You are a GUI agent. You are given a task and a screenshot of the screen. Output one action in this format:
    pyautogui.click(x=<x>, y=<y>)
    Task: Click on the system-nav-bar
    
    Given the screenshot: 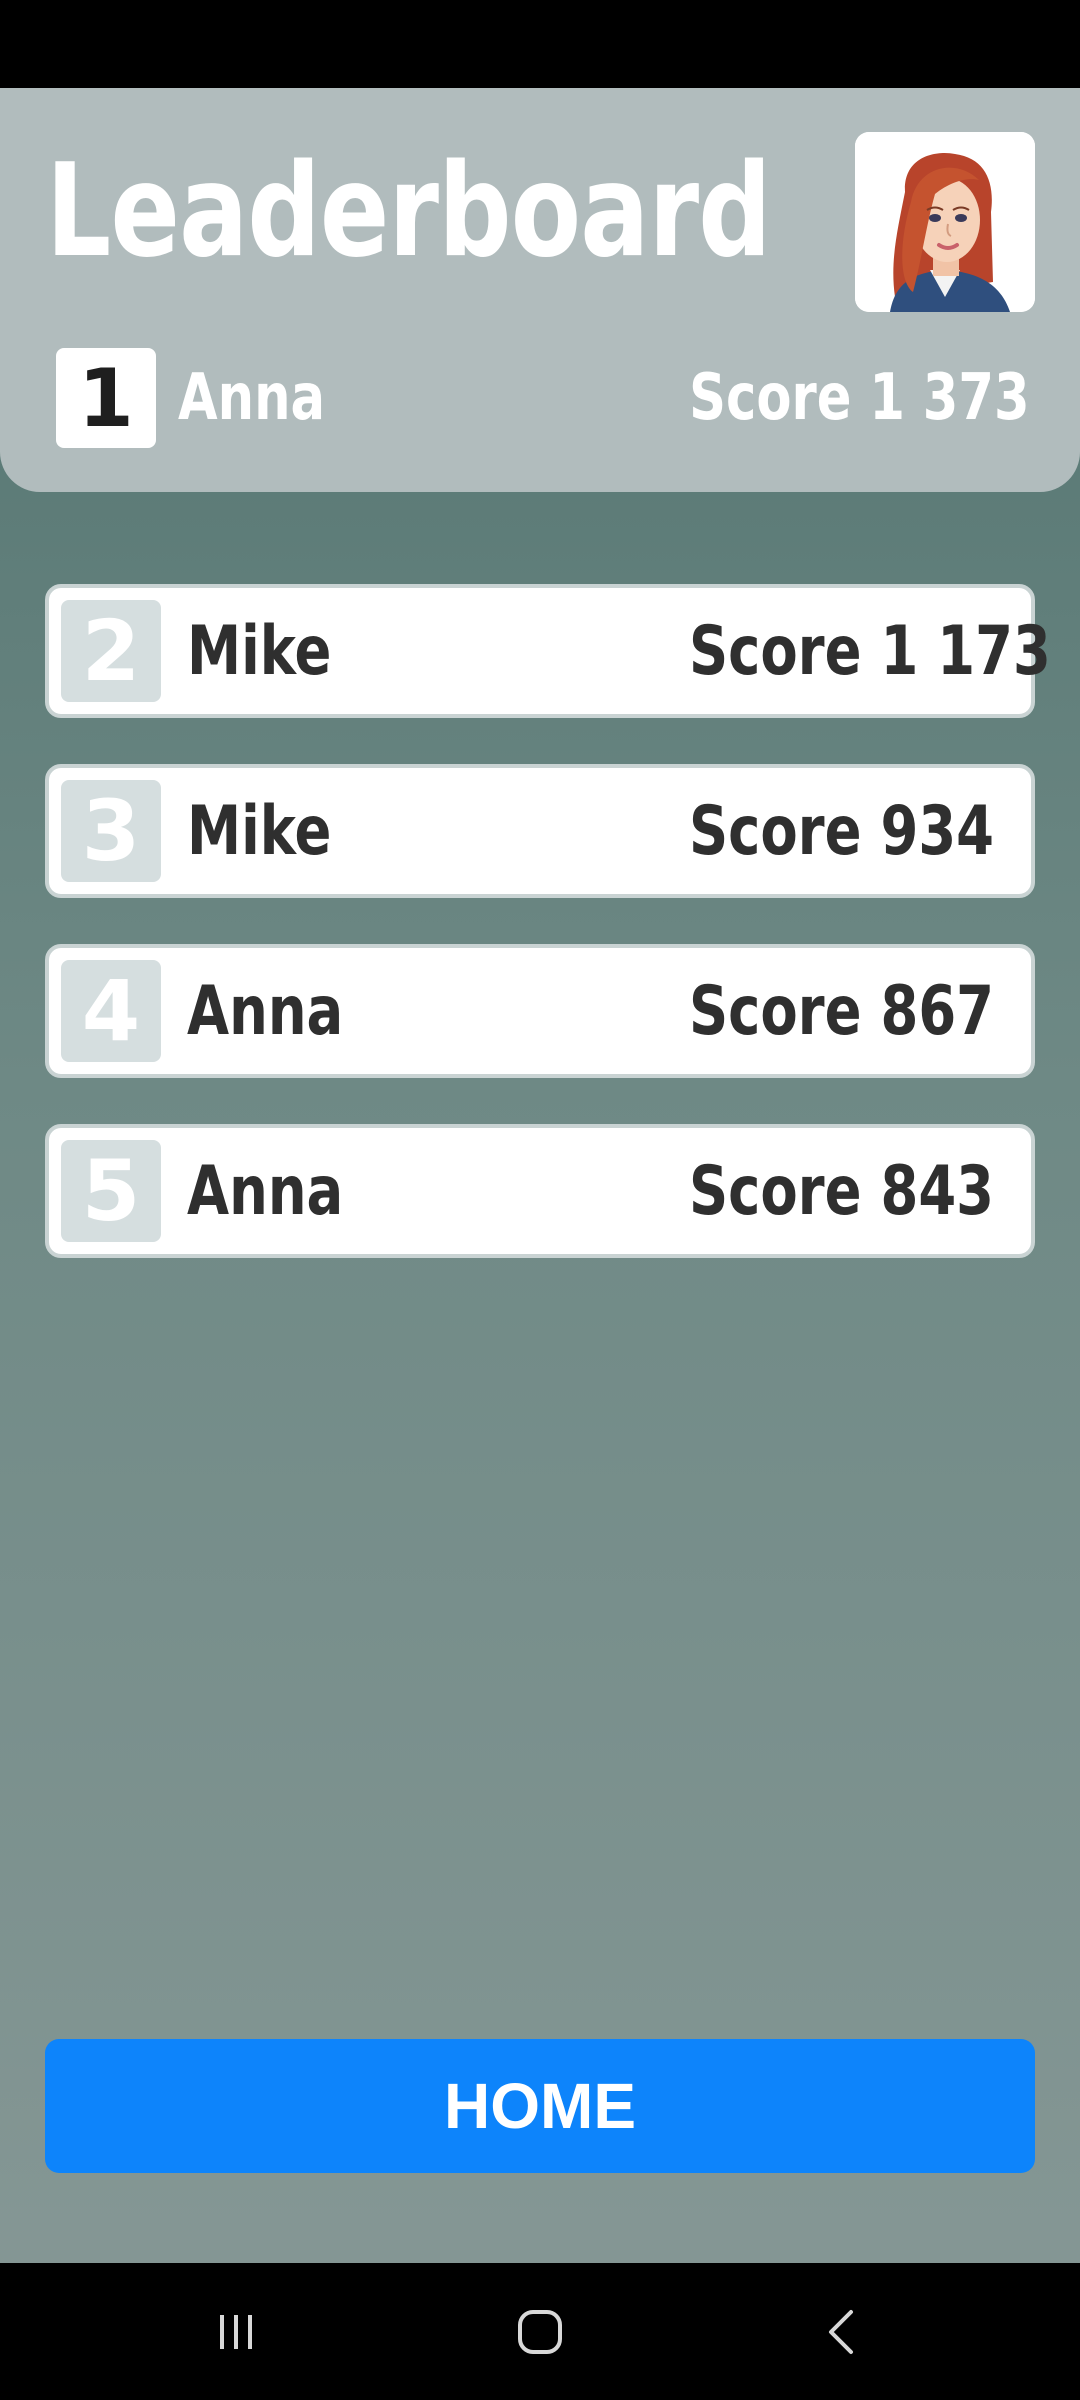 What is the action you would take?
    pyautogui.click(x=540, y=2331)
    